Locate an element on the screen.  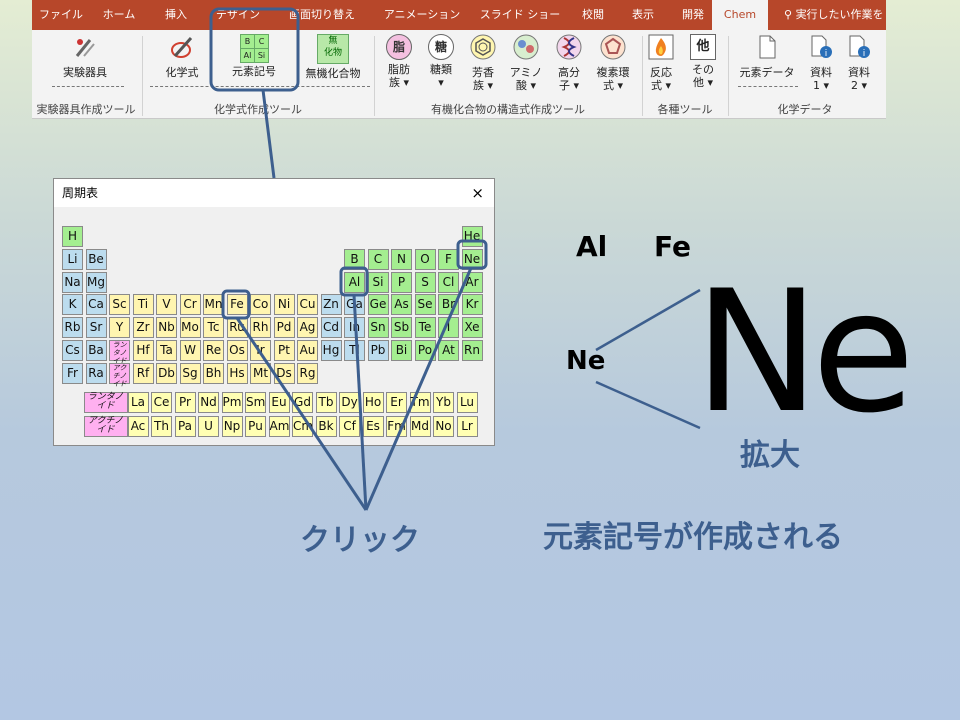
element-cell-ni: Ni is located at coordinates (284, 305).